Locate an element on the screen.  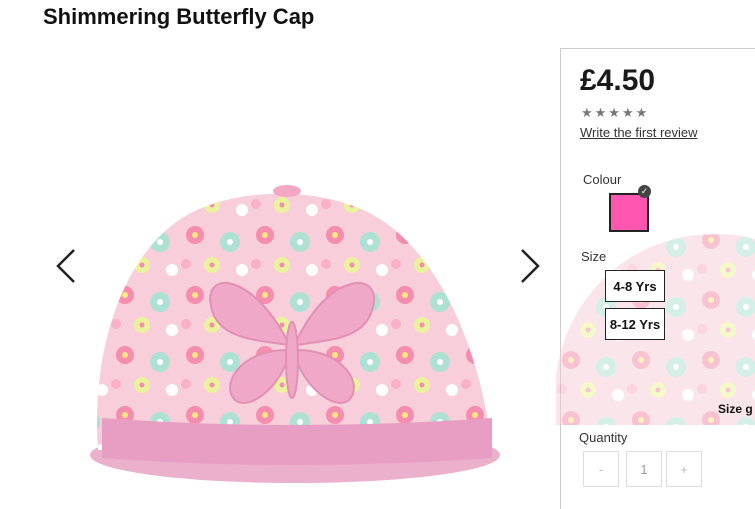
checkmark-icon: ✓ is located at coordinates (644, 191).